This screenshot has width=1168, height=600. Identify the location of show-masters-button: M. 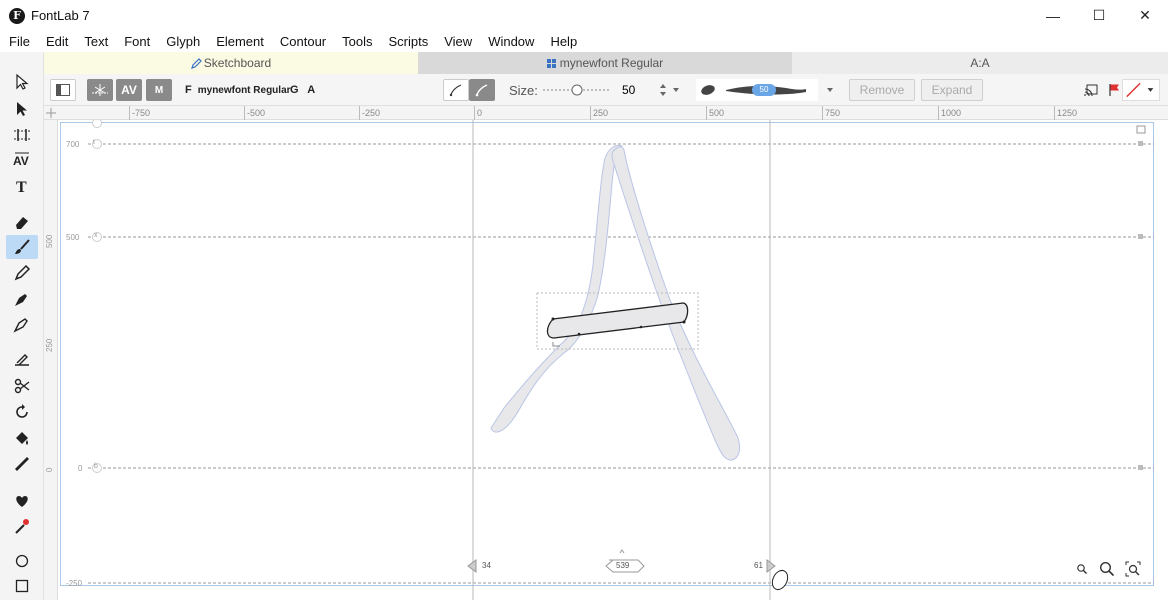
(159, 90).